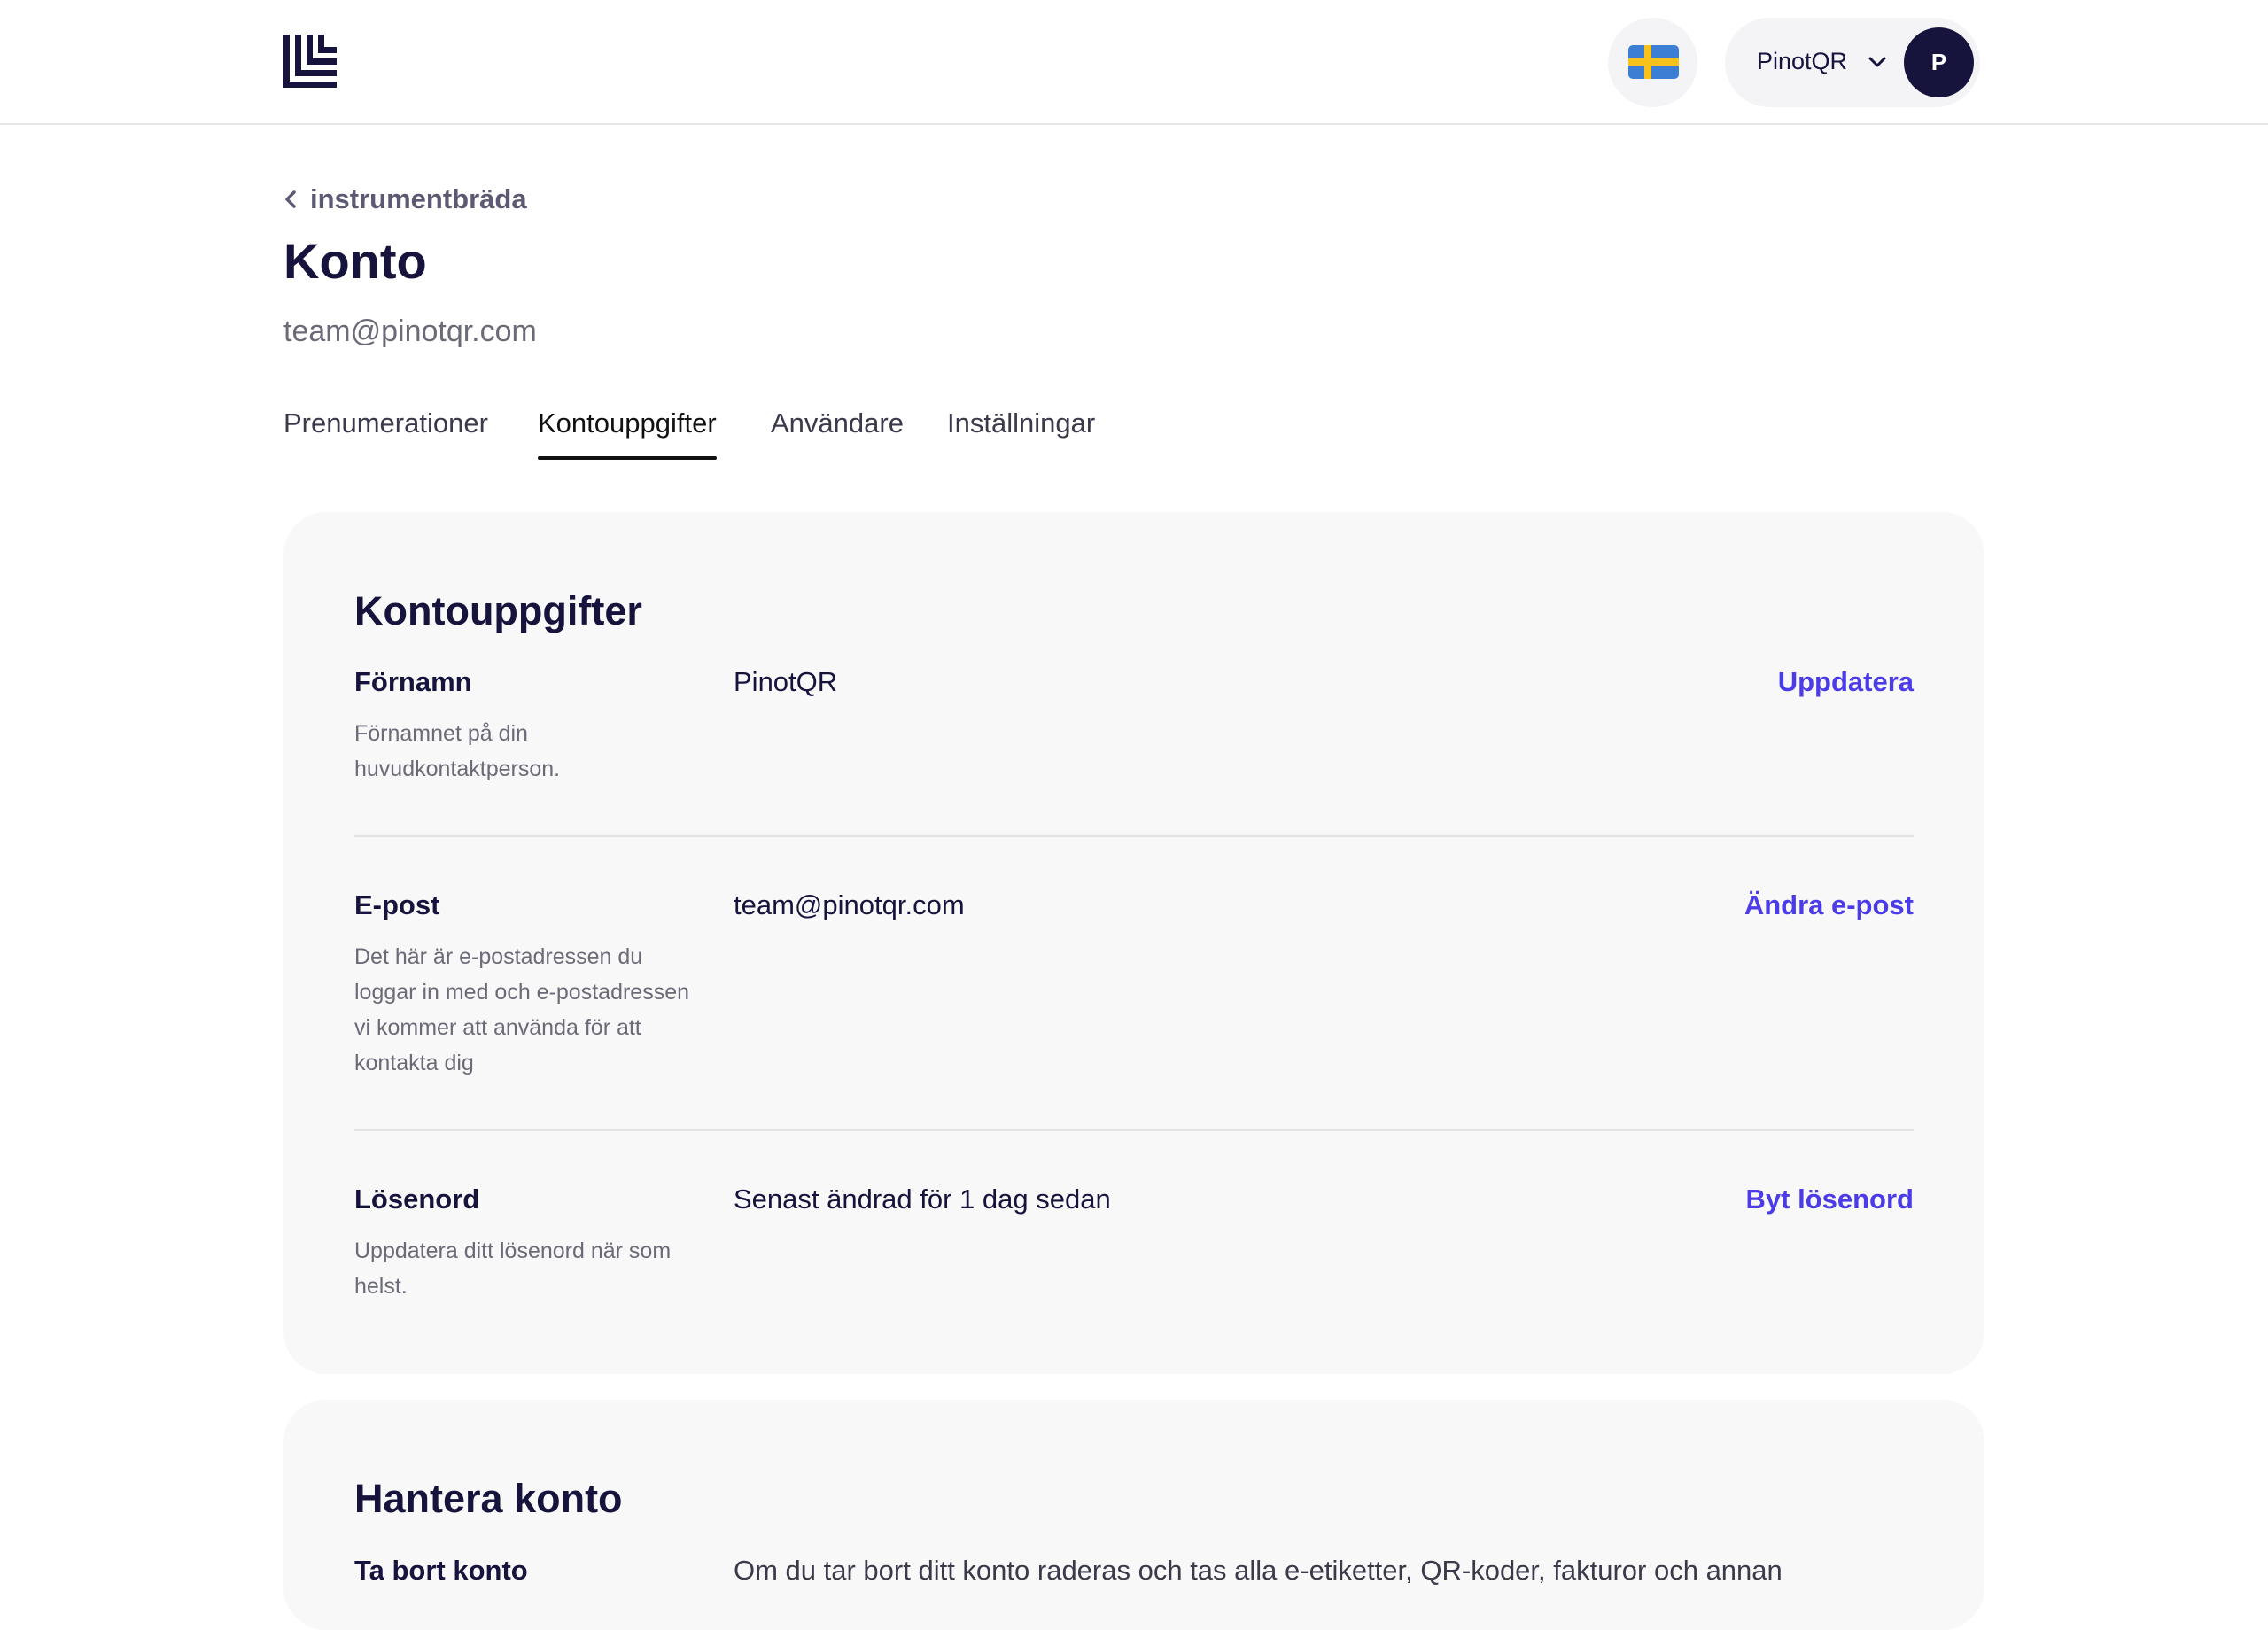 The image size is (2268, 1630). I want to click on back-link-label: instrumentbräda, so click(418, 198).